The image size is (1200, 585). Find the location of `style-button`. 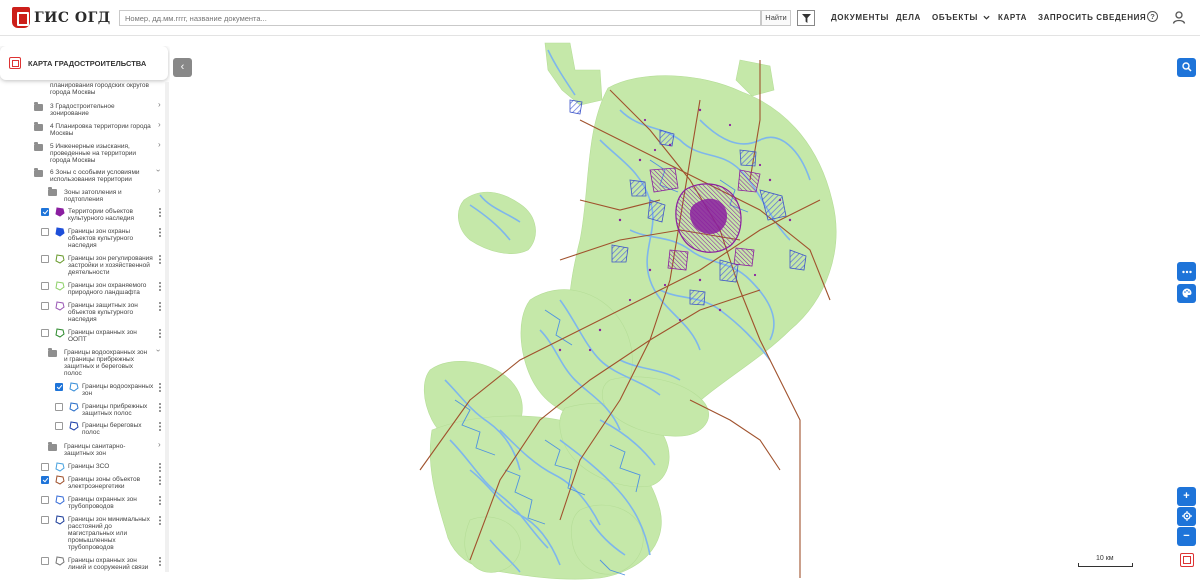

style-button is located at coordinates (1186, 293).